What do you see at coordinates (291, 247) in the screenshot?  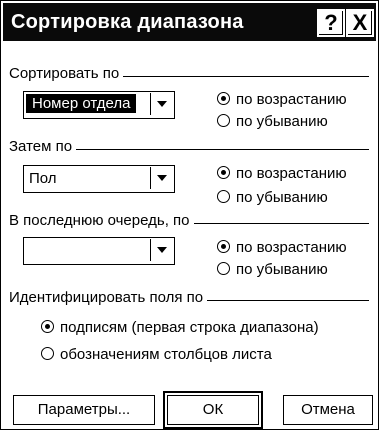 I see `last-by-asc-label: по возрастанию` at bounding box center [291, 247].